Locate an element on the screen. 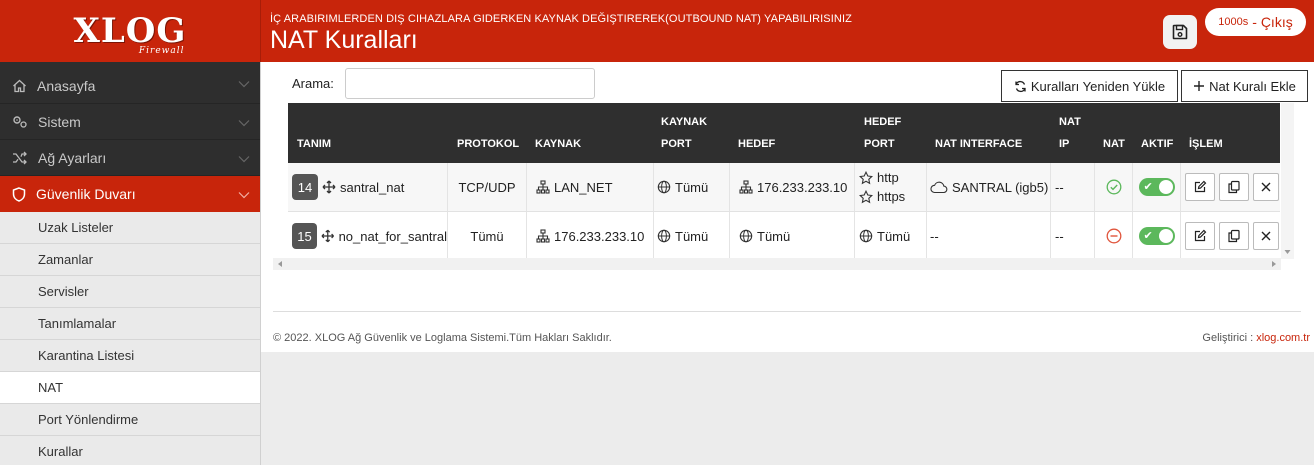 The width and height of the screenshot is (1314, 465). logo: XLOG Firewall is located at coordinates (130, 31).